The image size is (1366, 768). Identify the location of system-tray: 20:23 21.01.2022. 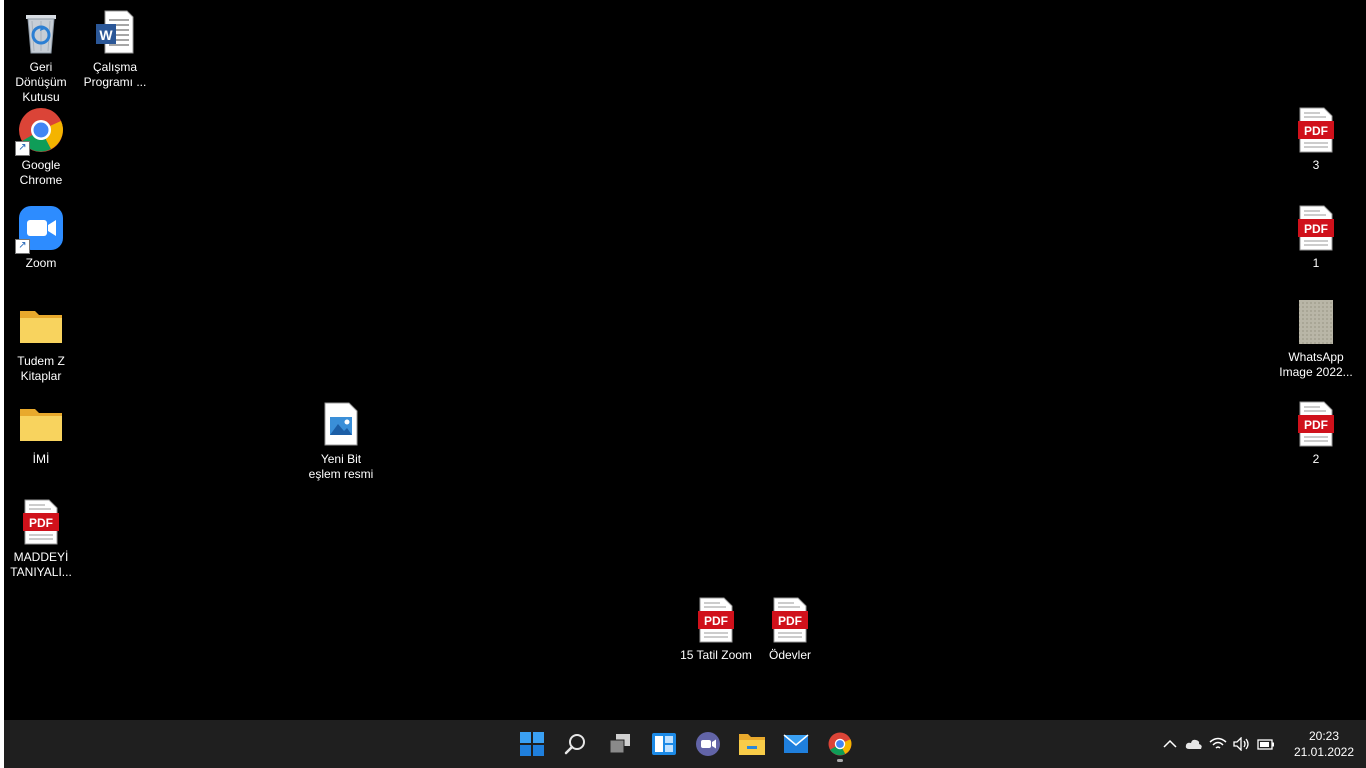
(1262, 744).